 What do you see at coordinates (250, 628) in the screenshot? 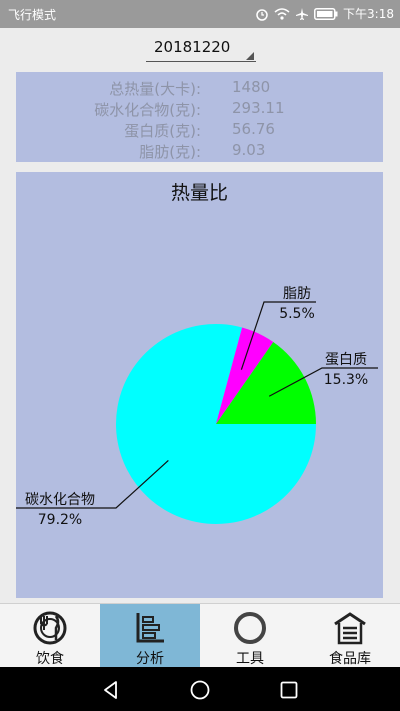
I see `tools-icon` at bounding box center [250, 628].